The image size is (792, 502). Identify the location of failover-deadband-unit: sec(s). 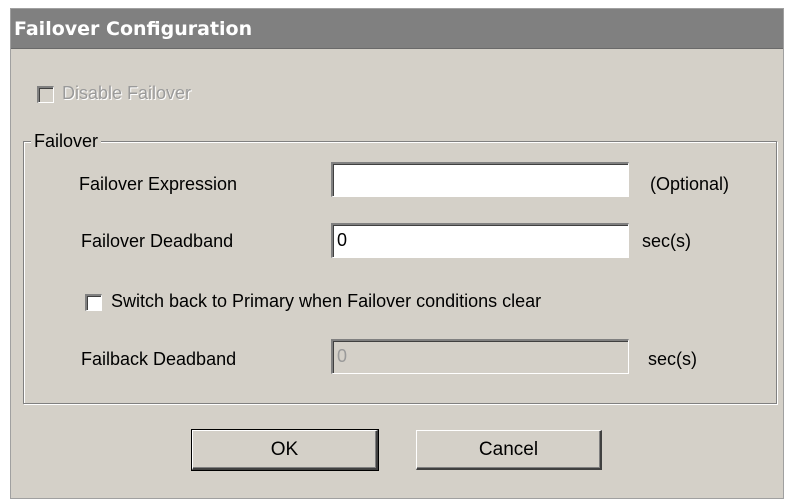
(666, 241).